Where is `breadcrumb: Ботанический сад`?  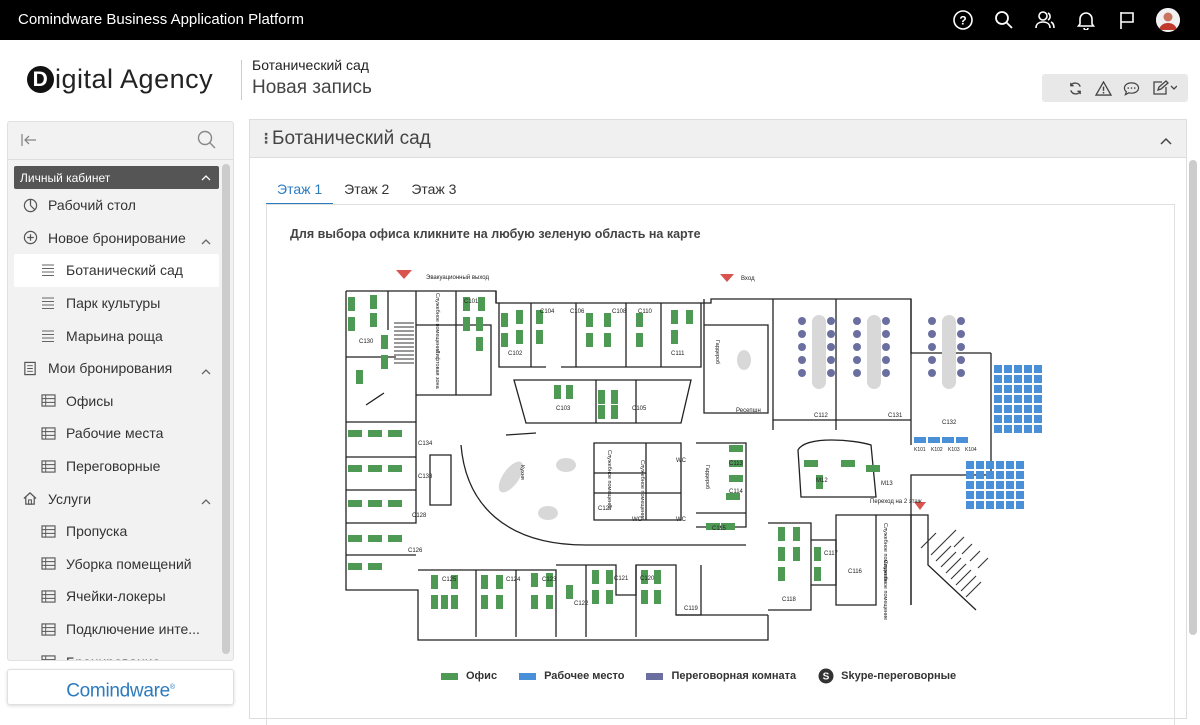 breadcrumb: Ботанический сад is located at coordinates (310, 65).